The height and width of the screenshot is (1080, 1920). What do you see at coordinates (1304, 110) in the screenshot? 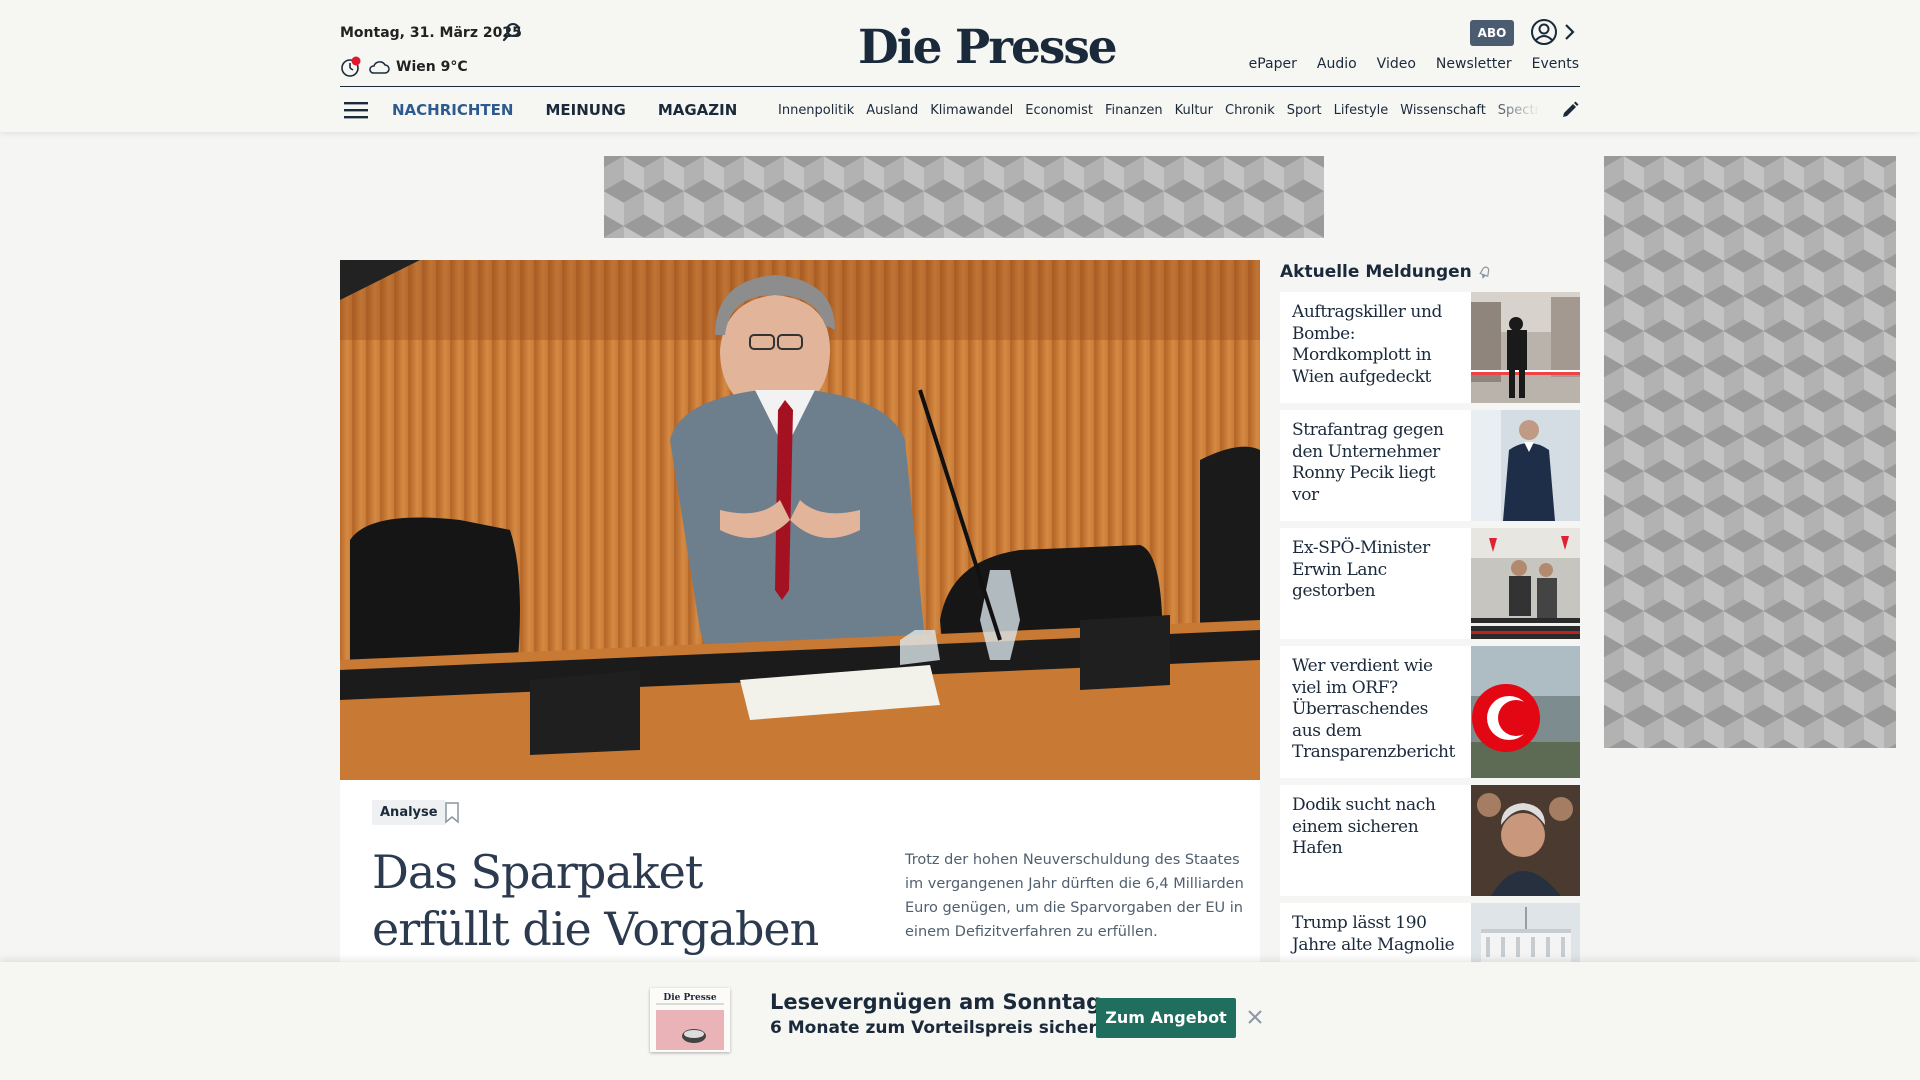
I see `section-sport: Sport` at bounding box center [1304, 110].